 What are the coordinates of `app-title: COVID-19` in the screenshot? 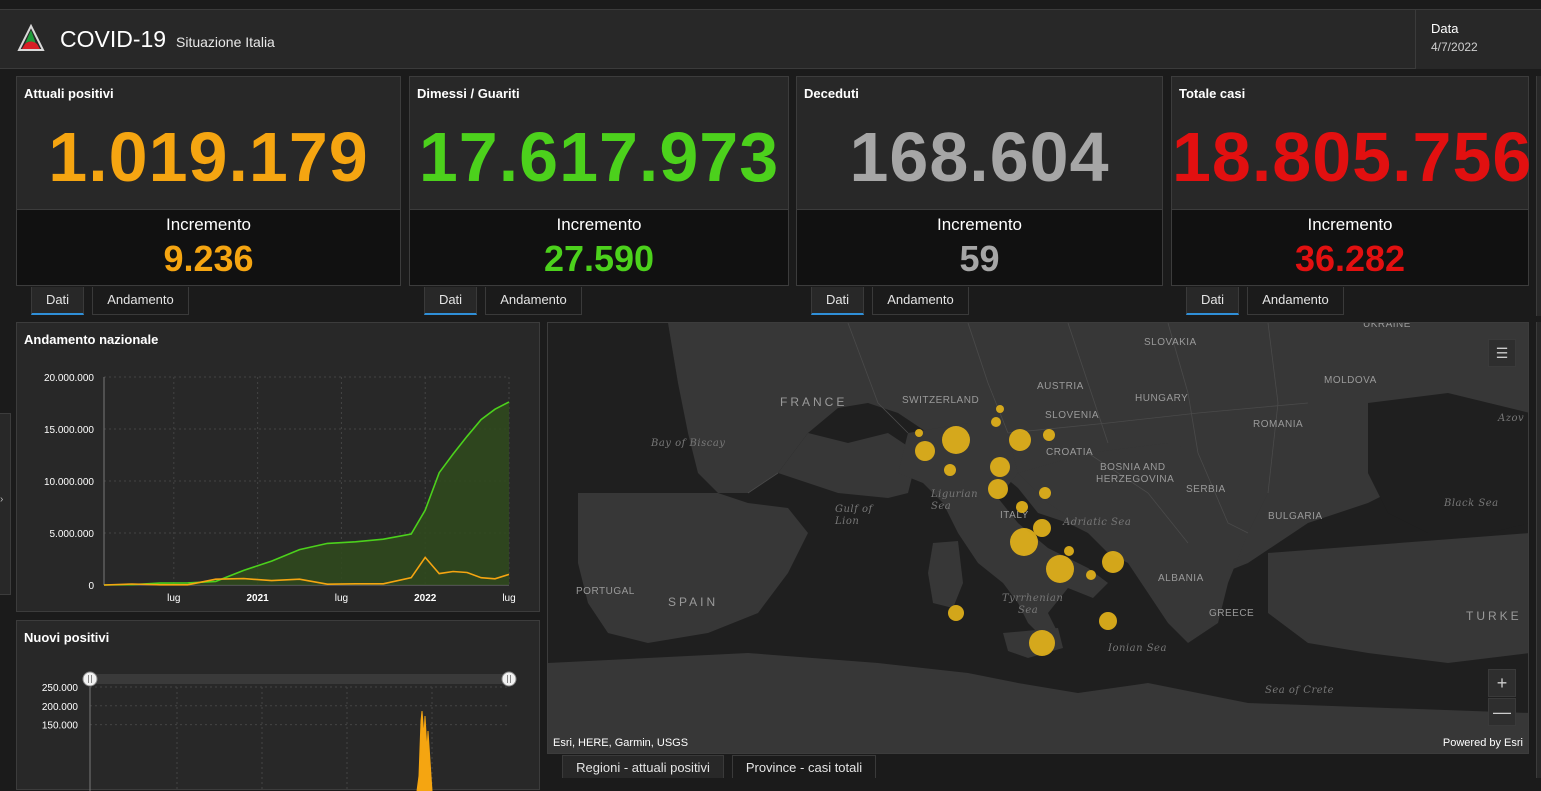 It's located at (113, 39).